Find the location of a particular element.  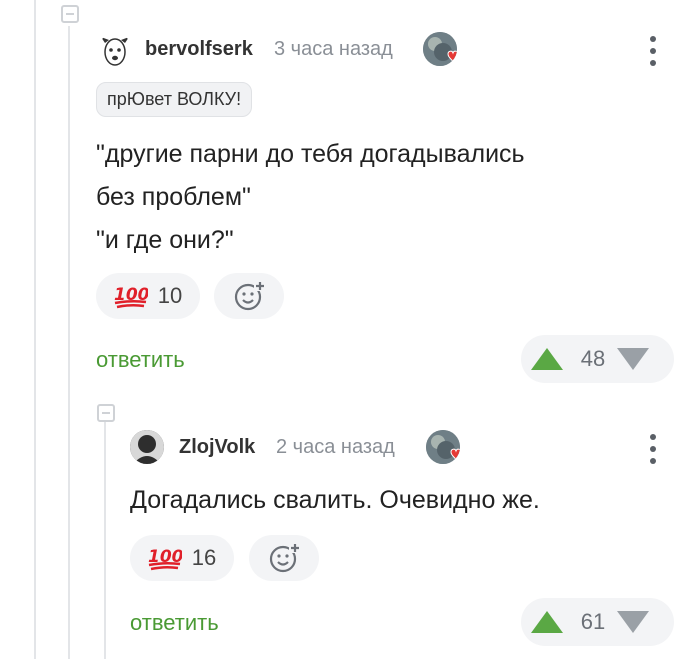

thread-line-reply is located at coordinates (105, 539).